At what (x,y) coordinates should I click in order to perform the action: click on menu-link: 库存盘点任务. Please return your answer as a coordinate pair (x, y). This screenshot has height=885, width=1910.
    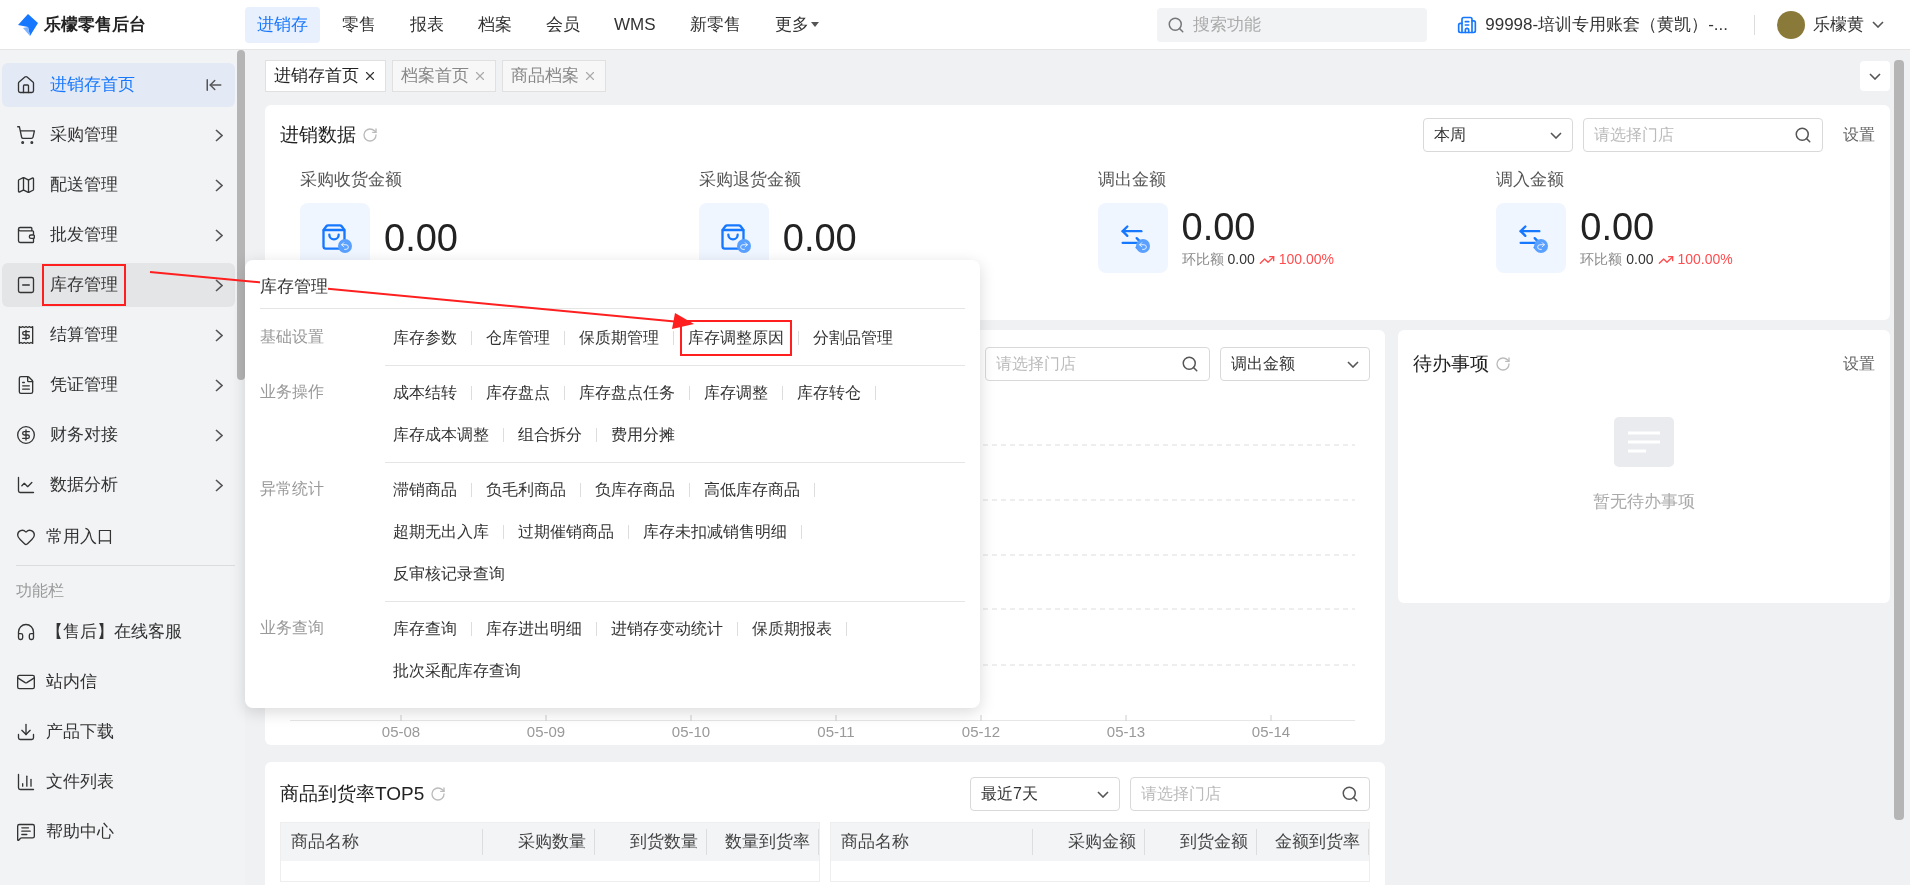
    Looking at the image, I should click on (627, 393).